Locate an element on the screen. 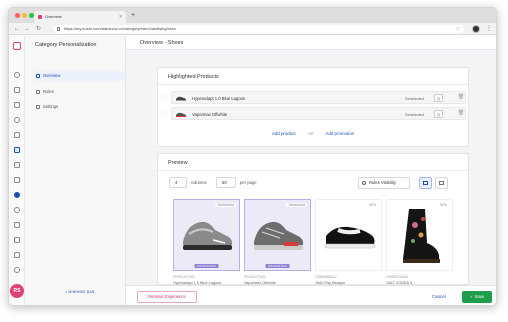 The width and height of the screenshot is (508, 322). add-product-link: Add product is located at coordinates (284, 133).